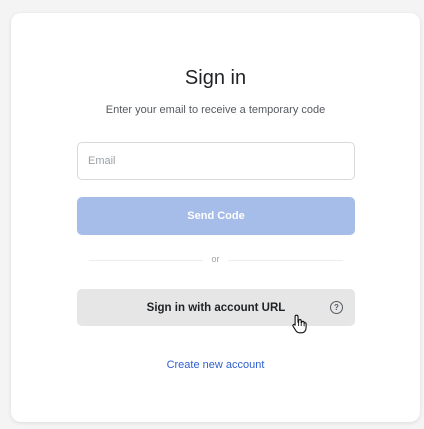 This screenshot has height=429, width=424. I want to click on divider-or: or, so click(215, 259).